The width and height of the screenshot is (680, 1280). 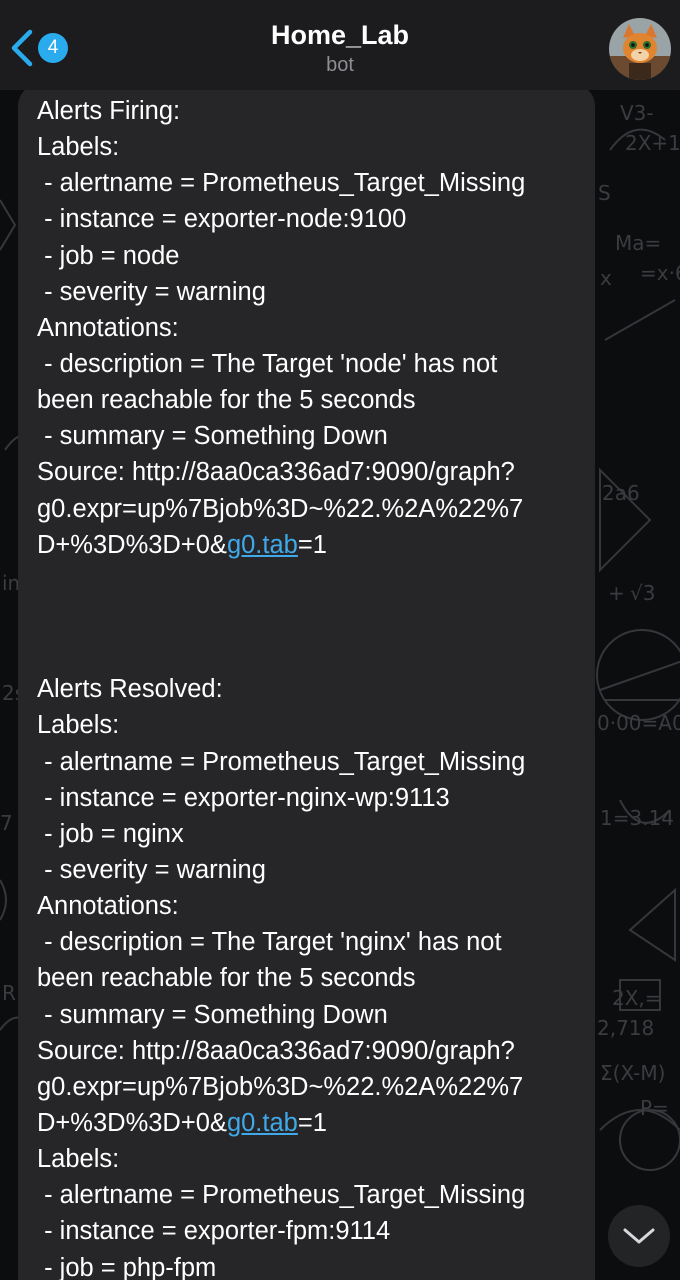 I want to click on svg-text: 2a6, so click(x=621, y=493).